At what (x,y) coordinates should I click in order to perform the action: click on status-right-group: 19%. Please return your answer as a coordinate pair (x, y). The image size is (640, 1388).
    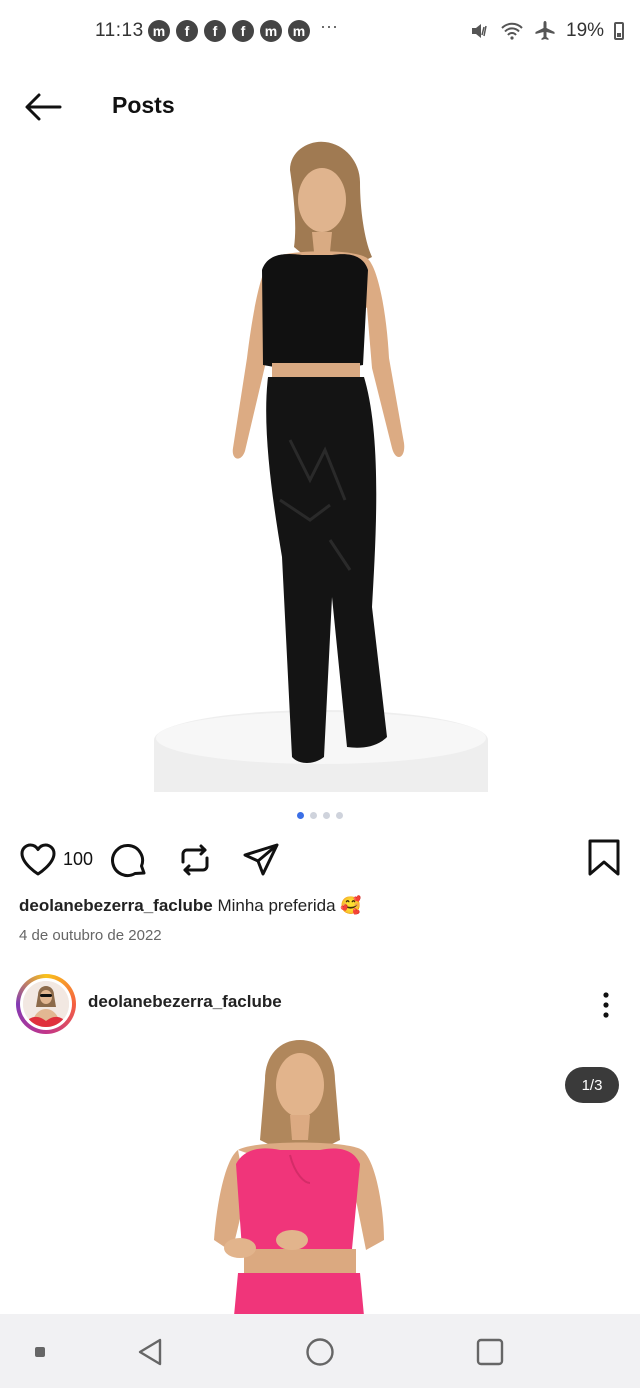
    Looking at the image, I should click on (547, 31).